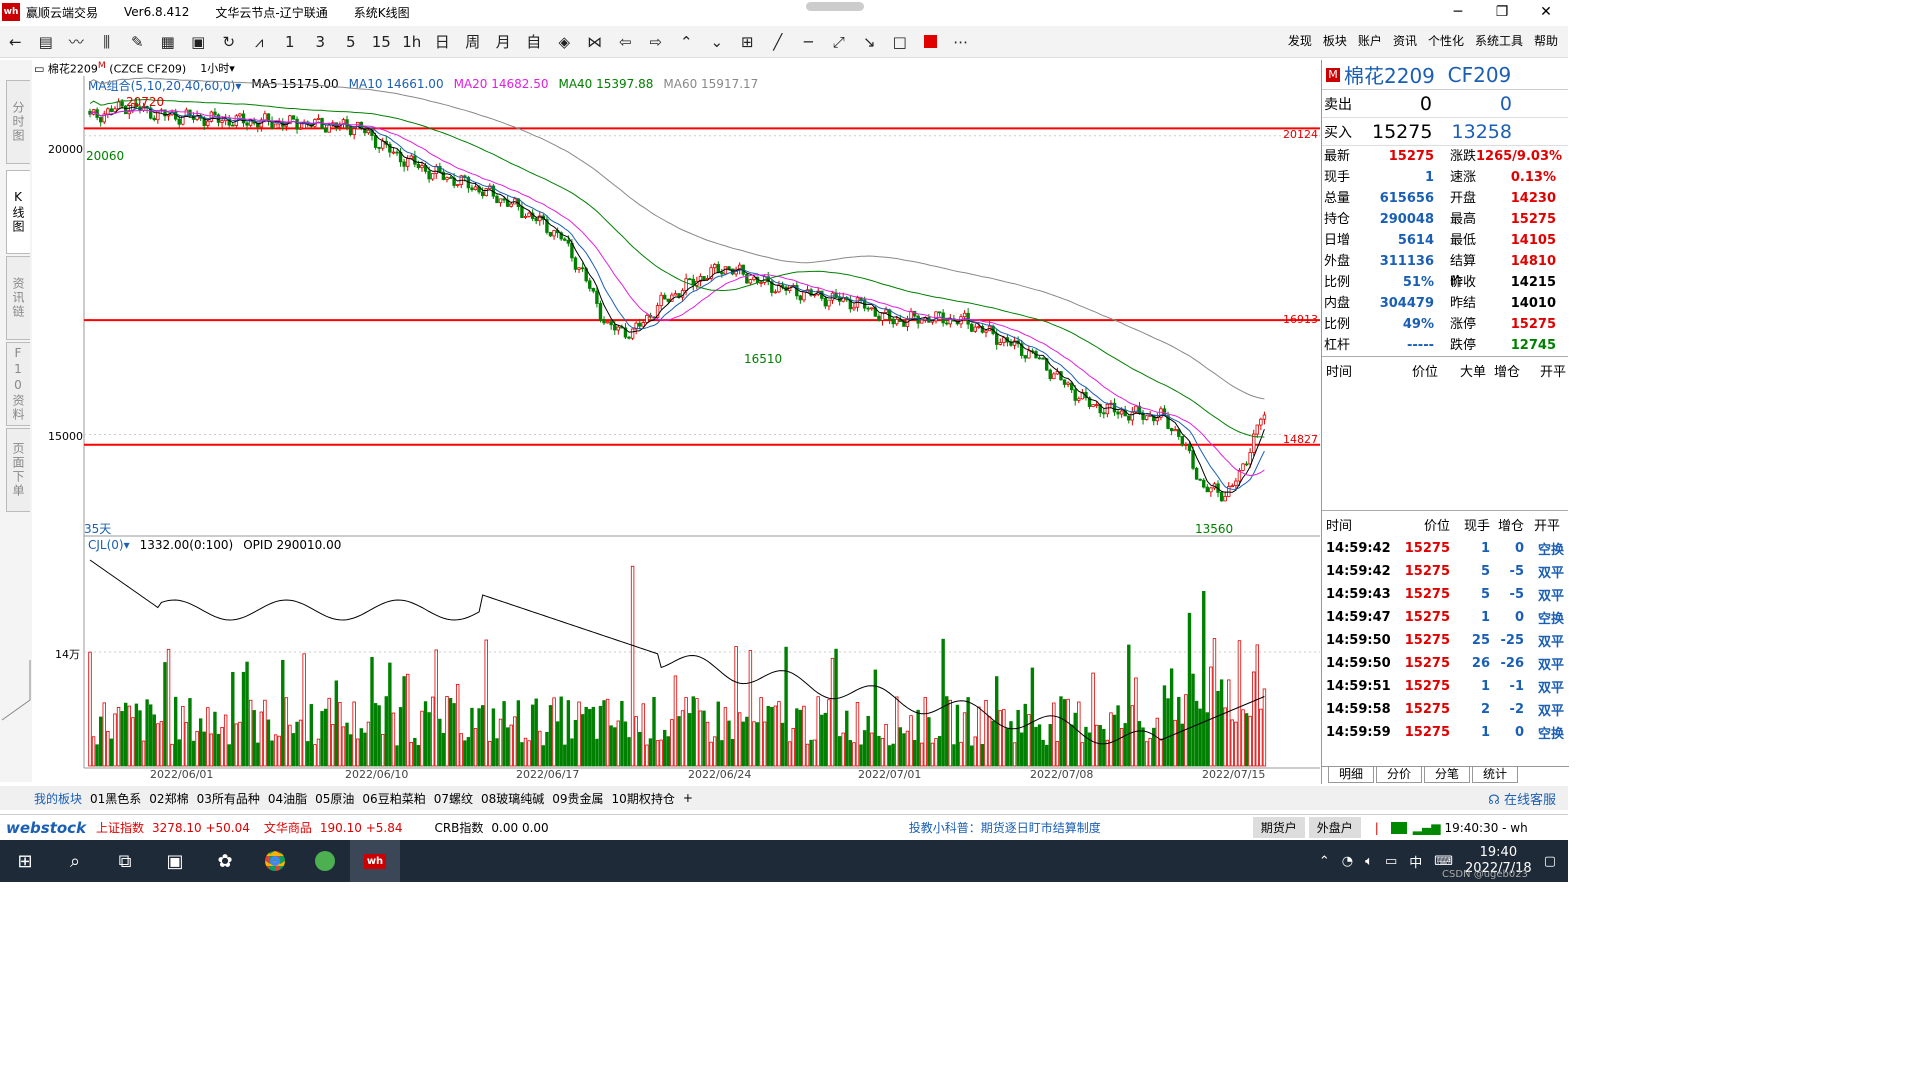 The image size is (1920, 1080). What do you see at coordinates (835, 6) in the screenshot?
I see `drag-grip` at bounding box center [835, 6].